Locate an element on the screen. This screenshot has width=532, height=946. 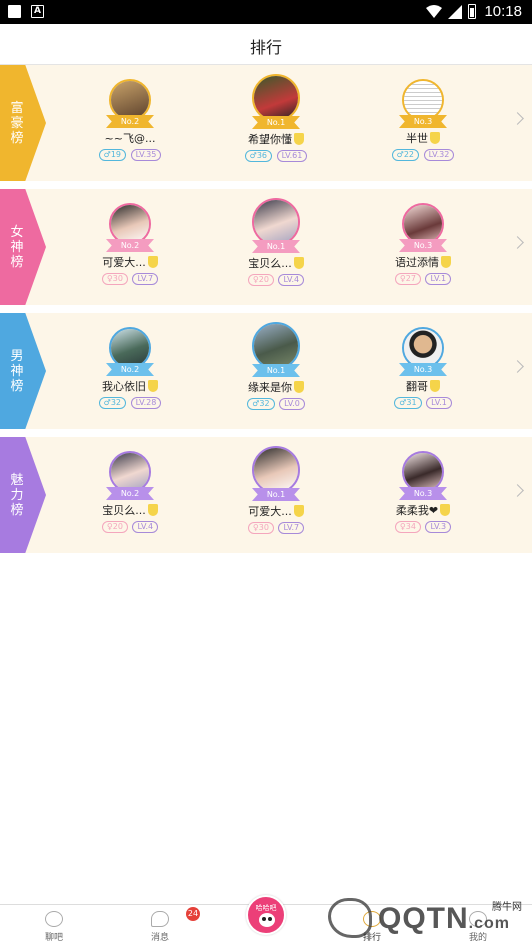
rank-entry: No.3 柔柔我❤ ♀34 LV.3 is located at coordinates (423, 492).